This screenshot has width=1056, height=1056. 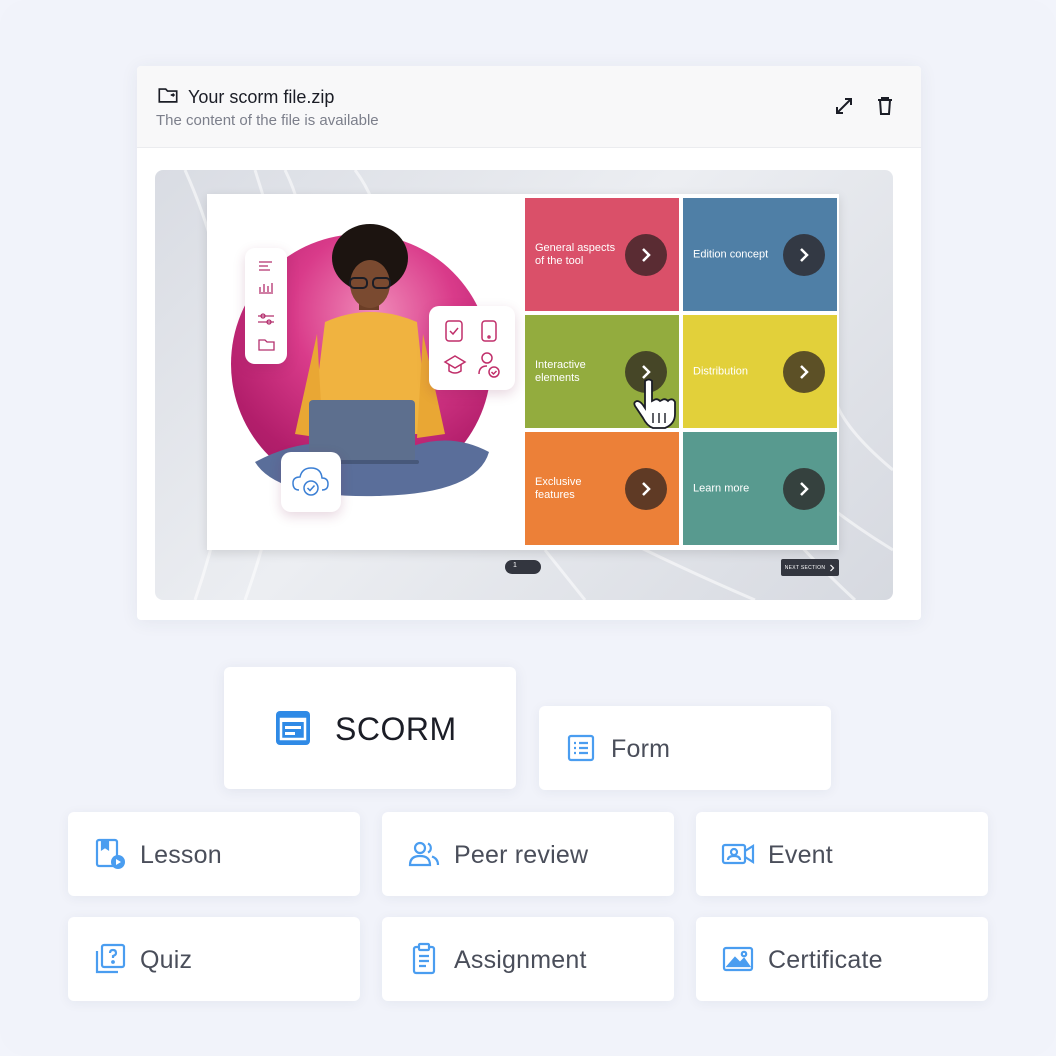 What do you see at coordinates (641, 749) in the screenshot?
I see `activity-label: Form` at bounding box center [641, 749].